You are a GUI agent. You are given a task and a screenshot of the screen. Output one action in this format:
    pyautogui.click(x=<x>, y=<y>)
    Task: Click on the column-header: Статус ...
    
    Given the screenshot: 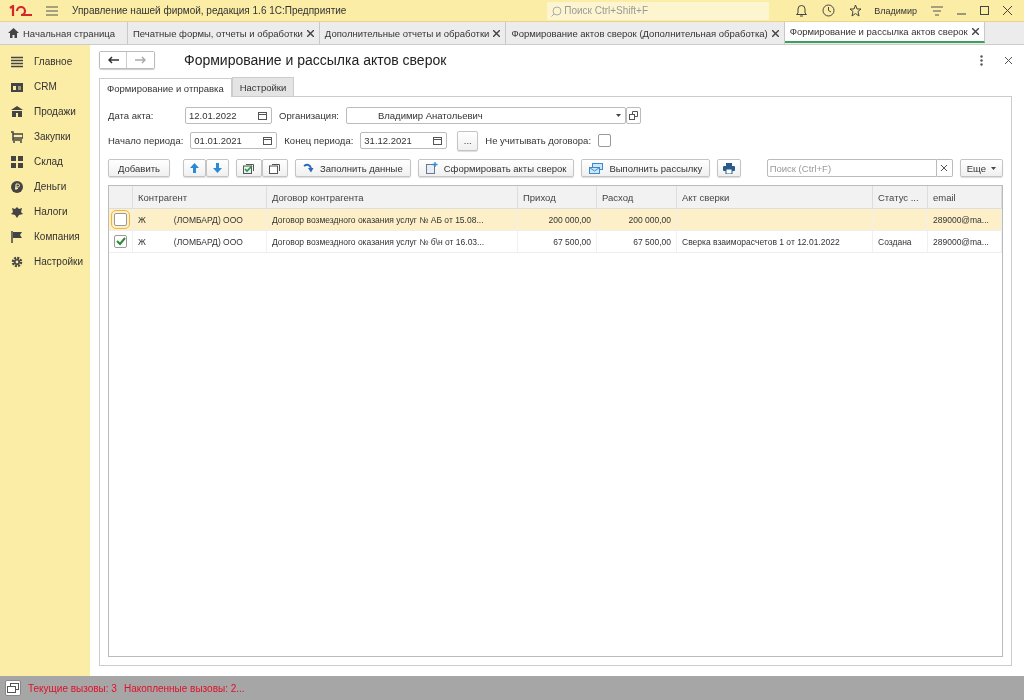 What is the action you would take?
    pyautogui.click(x=900, y=197)
    